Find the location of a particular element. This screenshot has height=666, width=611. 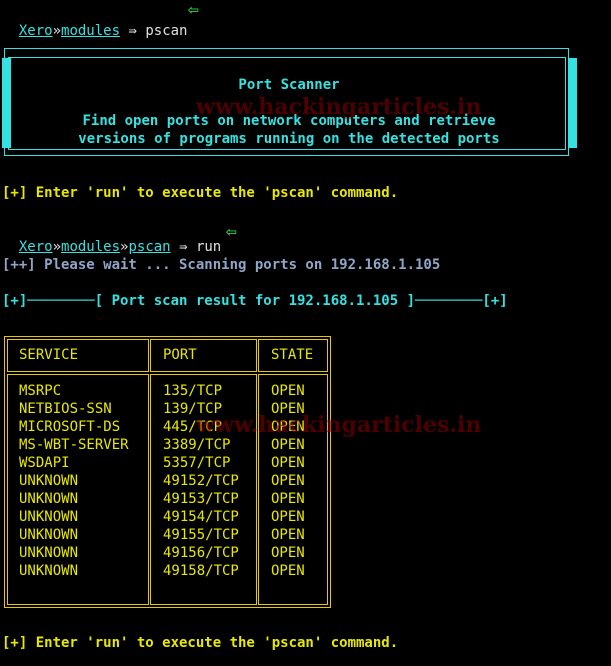

table-row: UNKNOWN 49155/TCP OPEN is located at coordinates (165, 535).